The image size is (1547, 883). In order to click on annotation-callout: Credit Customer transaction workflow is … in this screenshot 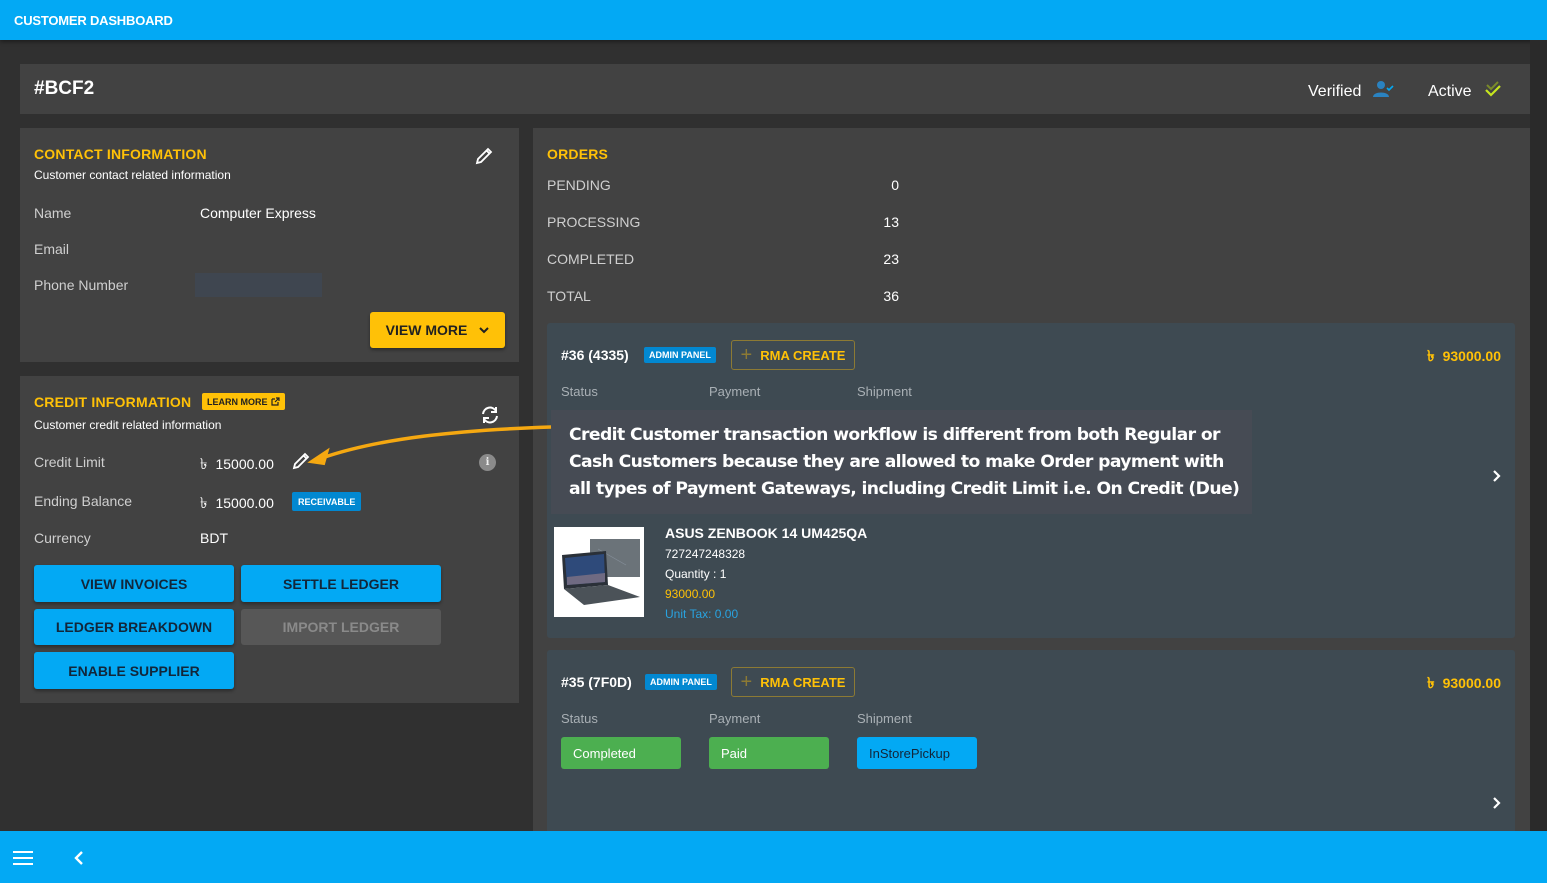, I will do `click(901, 462)`.